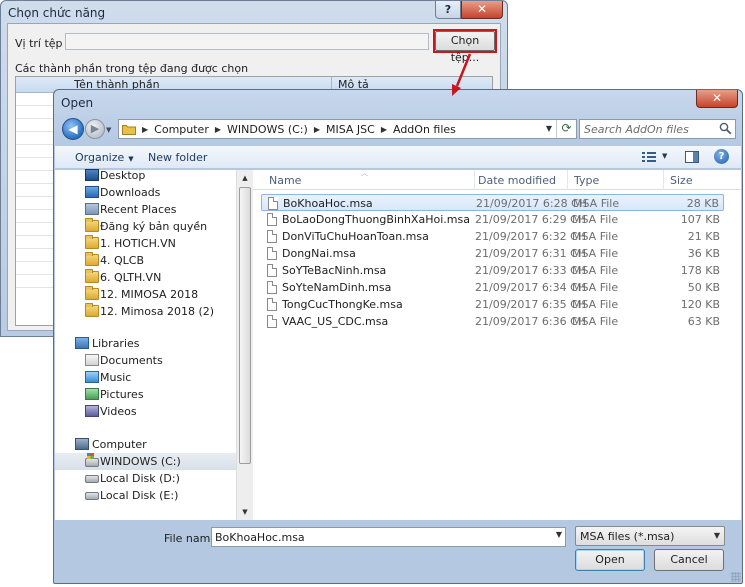 Image resolution: width=745 pixels, height=587 pixels. I want to click on organize-menu-button: Organize ▼, so click(104, 157).